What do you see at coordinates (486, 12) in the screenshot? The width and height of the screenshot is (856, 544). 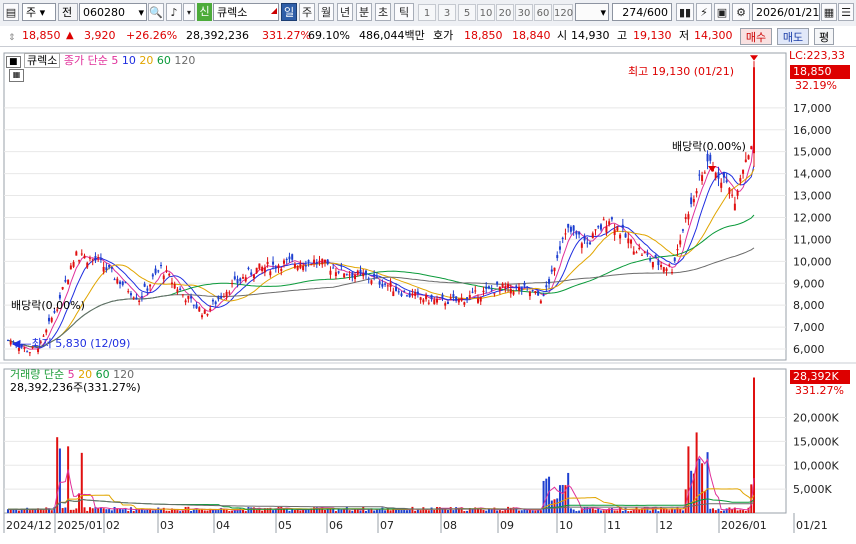 I see `interval-10-button: 10` at bounding box center [486, 12].